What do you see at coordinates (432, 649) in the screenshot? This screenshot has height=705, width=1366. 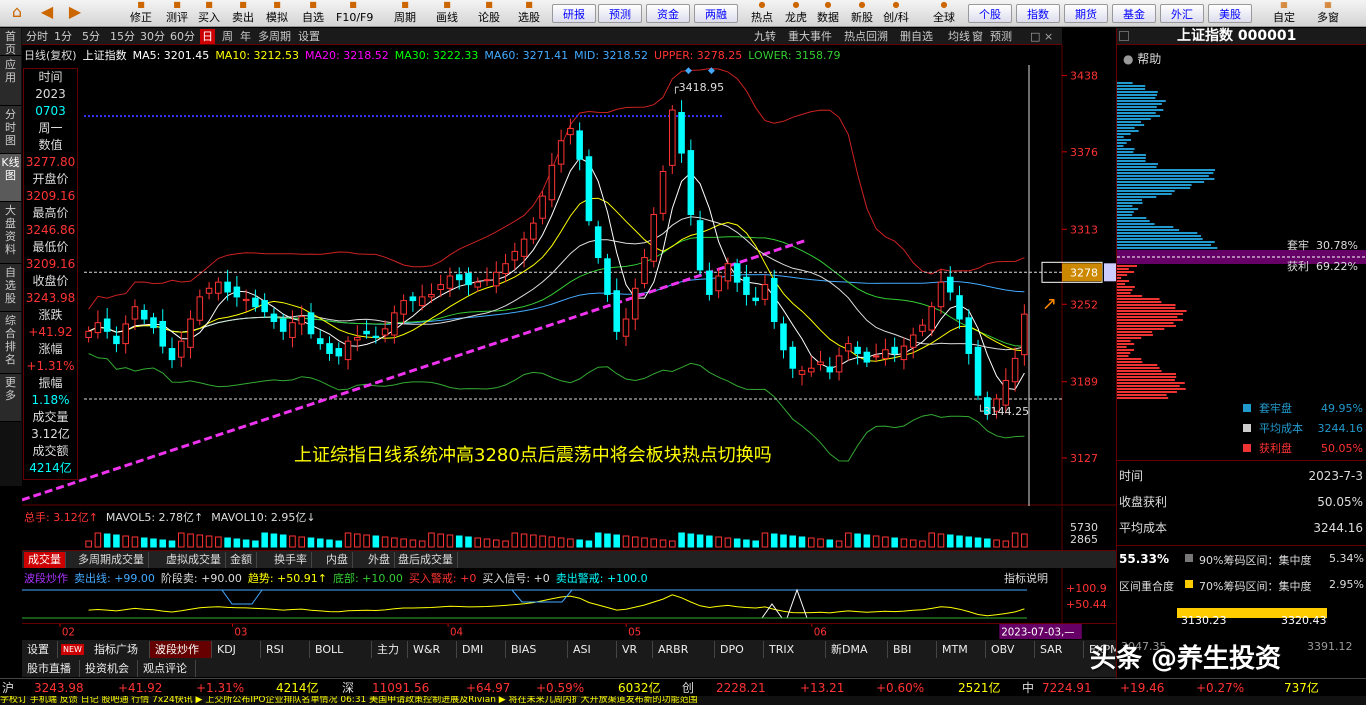 I see `indicator-tab: W&R` at bounding box center [432, 649].